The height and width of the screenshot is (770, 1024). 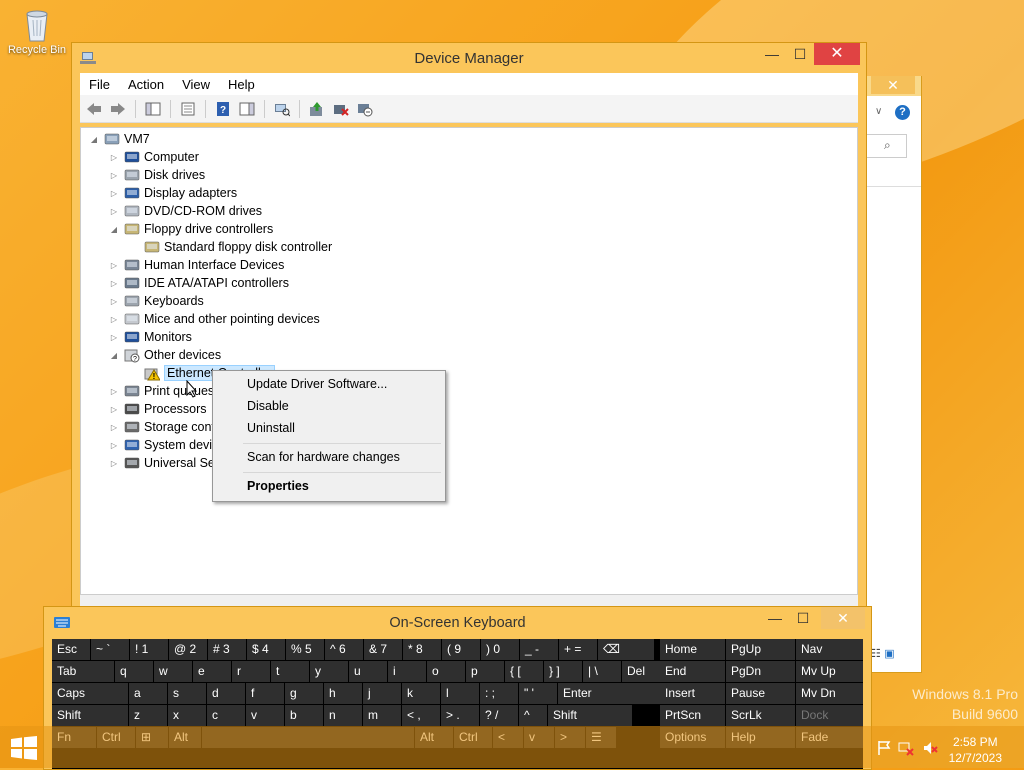 What do you see at coordinates (365, 109) in the screenshot?
I see `enable-device-button` at bounding box center [365, 109].